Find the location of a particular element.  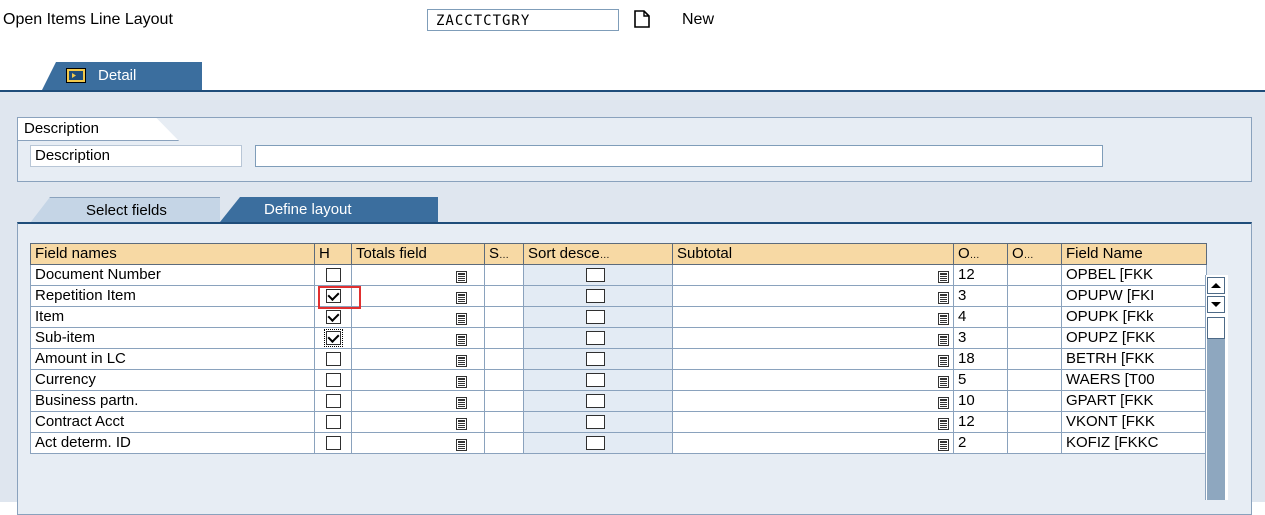

table-vertical-scrollbar is located at coordinates (1216, 387).